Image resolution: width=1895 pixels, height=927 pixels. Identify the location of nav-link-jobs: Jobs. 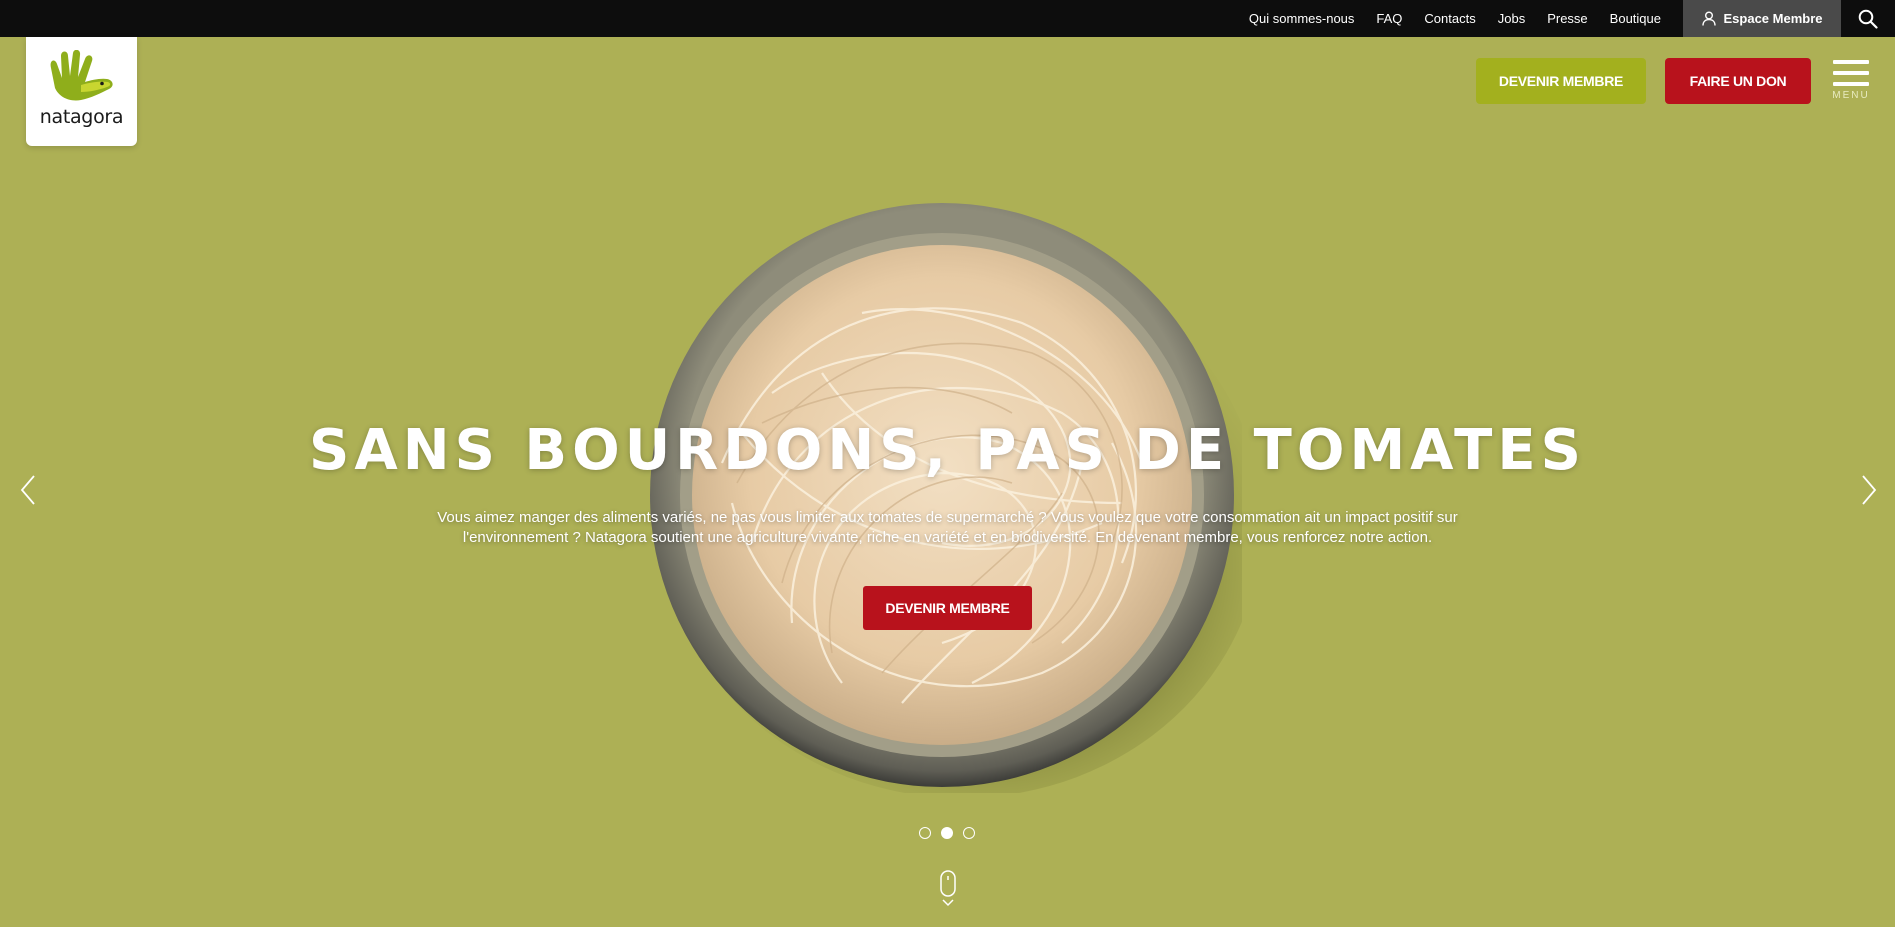
(1511, 18).